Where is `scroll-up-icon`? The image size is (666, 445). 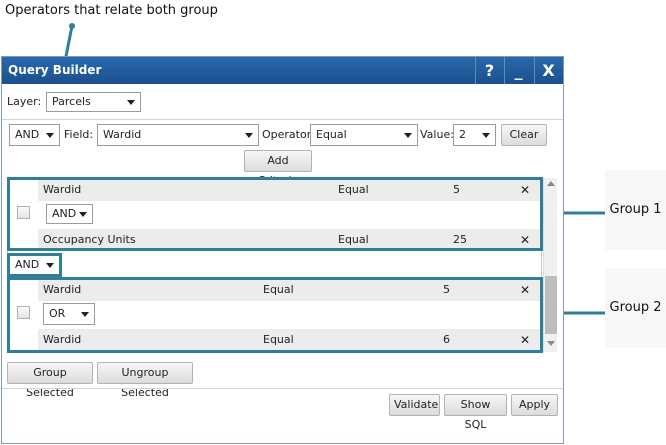
scroll-up-icon is located at coordinates (551, 183).